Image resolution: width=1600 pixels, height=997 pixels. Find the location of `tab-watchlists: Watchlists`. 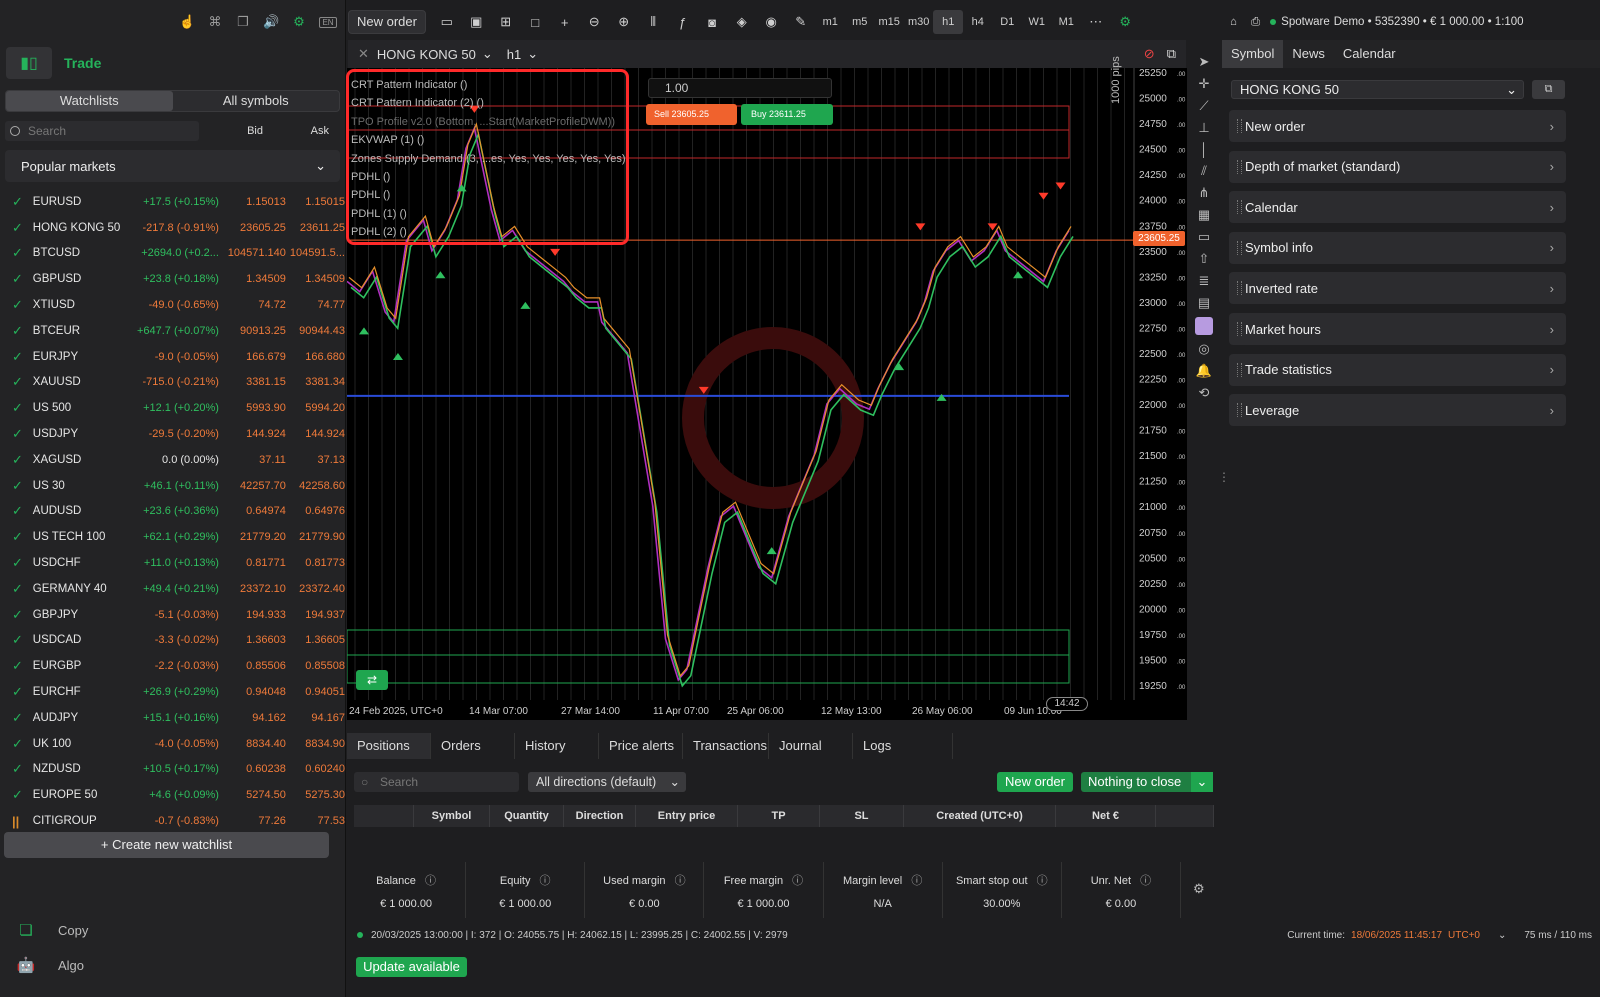

tab-watchlists: Watchlists is located at coordinates (89, 101).